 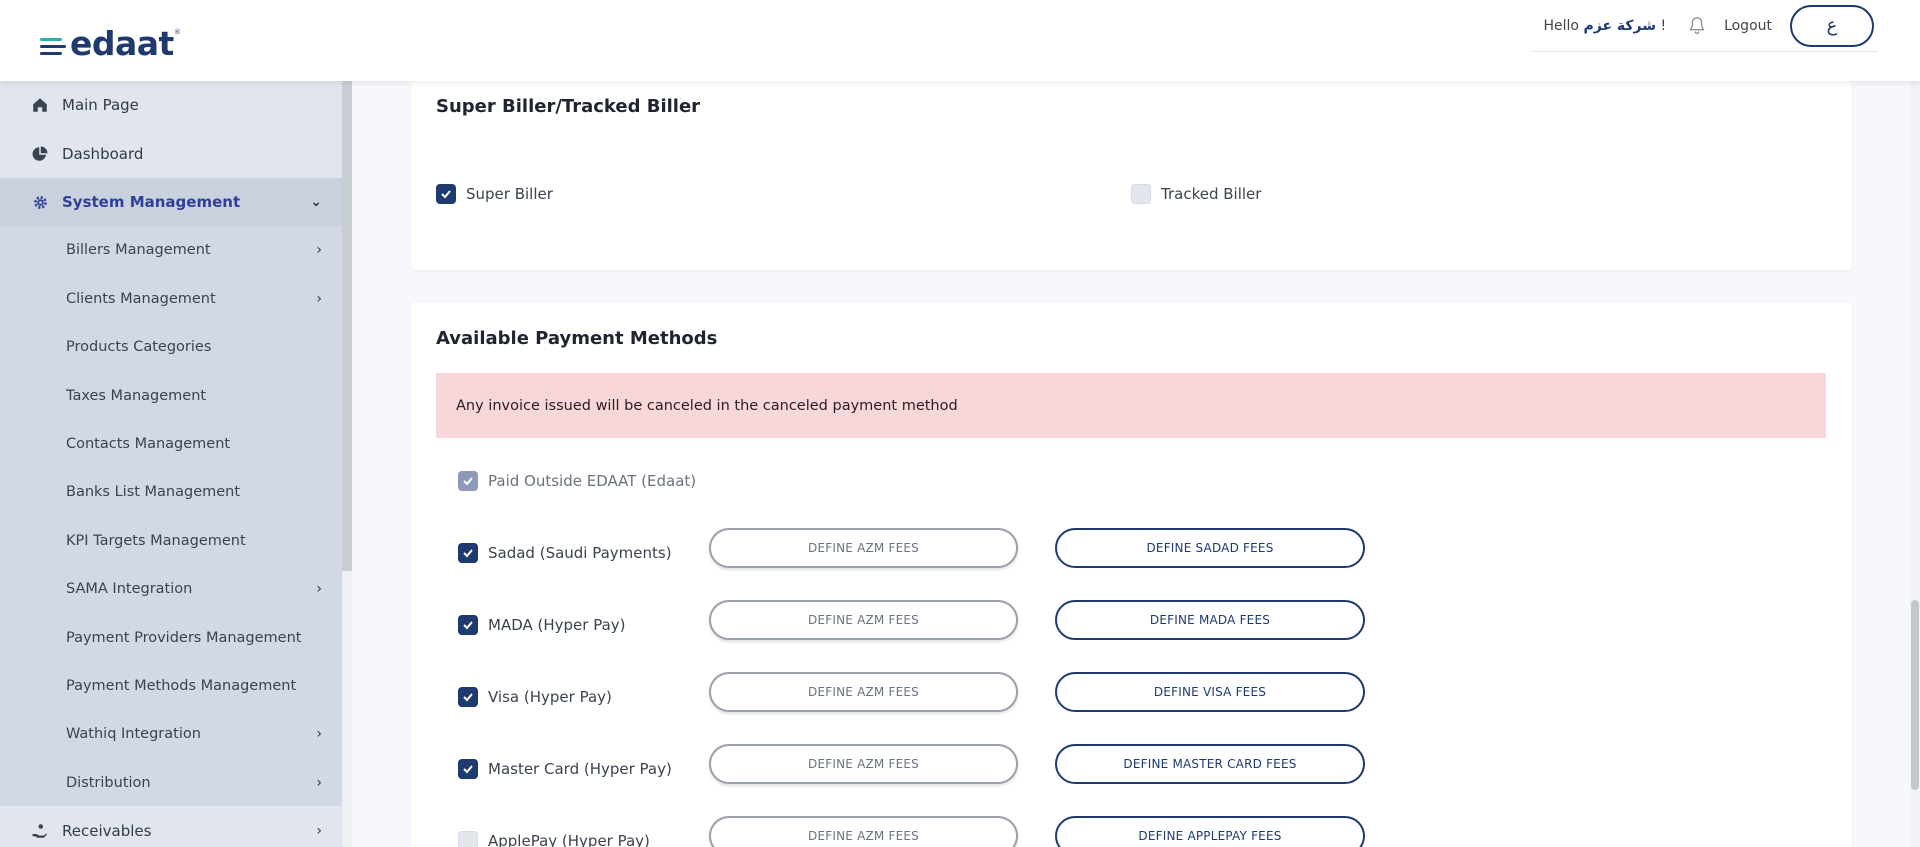 I want to click on define-applepay-fees-button: DEFINE APPLEPAY FEES, so click(x=1210, y=831).